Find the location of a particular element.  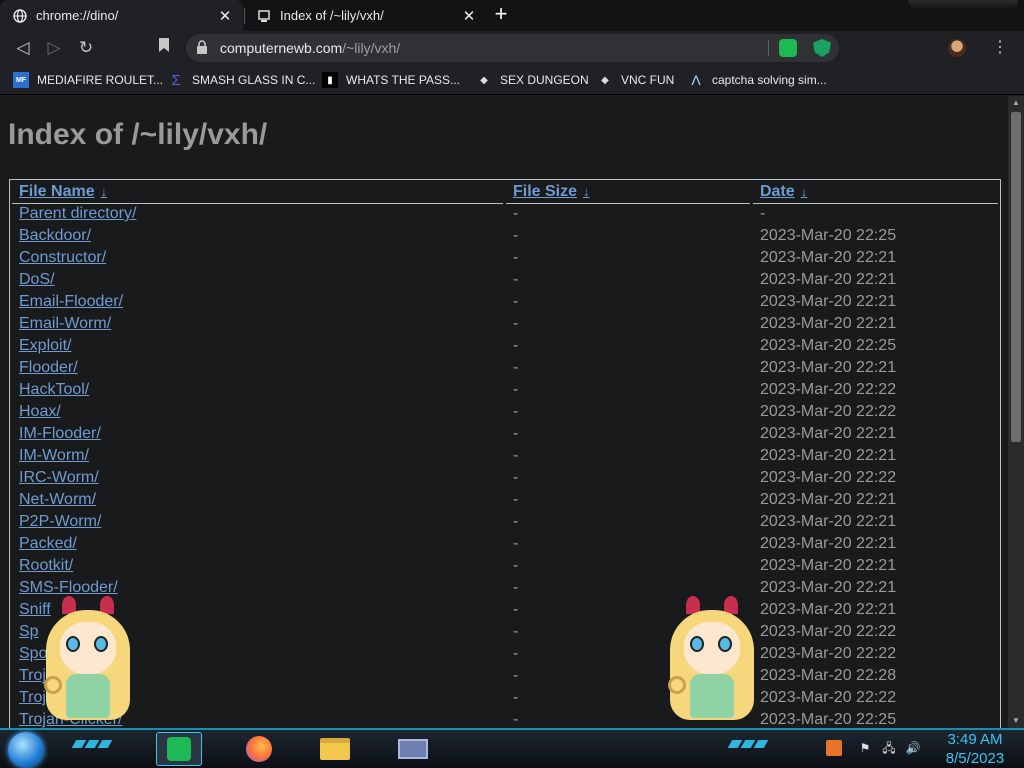

lock-icon is located at coordinates (203, 48).